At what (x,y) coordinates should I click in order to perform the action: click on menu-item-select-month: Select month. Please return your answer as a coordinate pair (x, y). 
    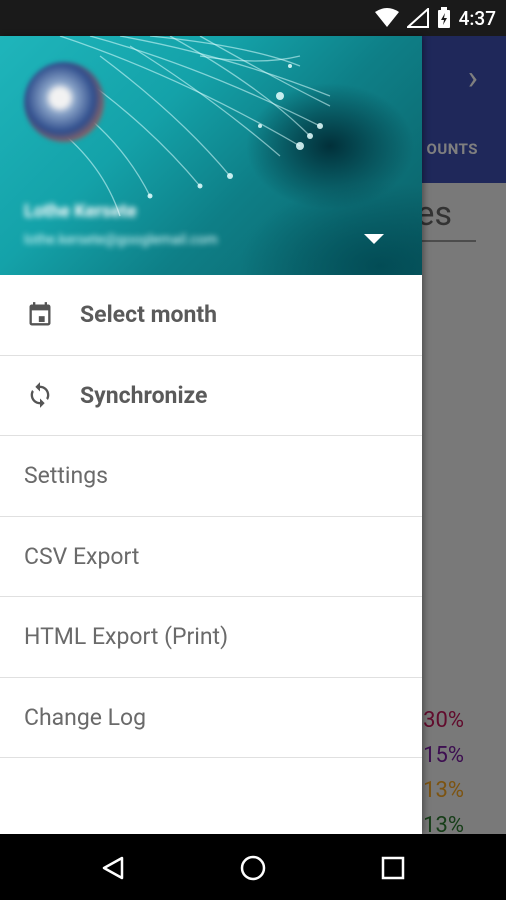
    Looking at the image, I should click on (211, 315).